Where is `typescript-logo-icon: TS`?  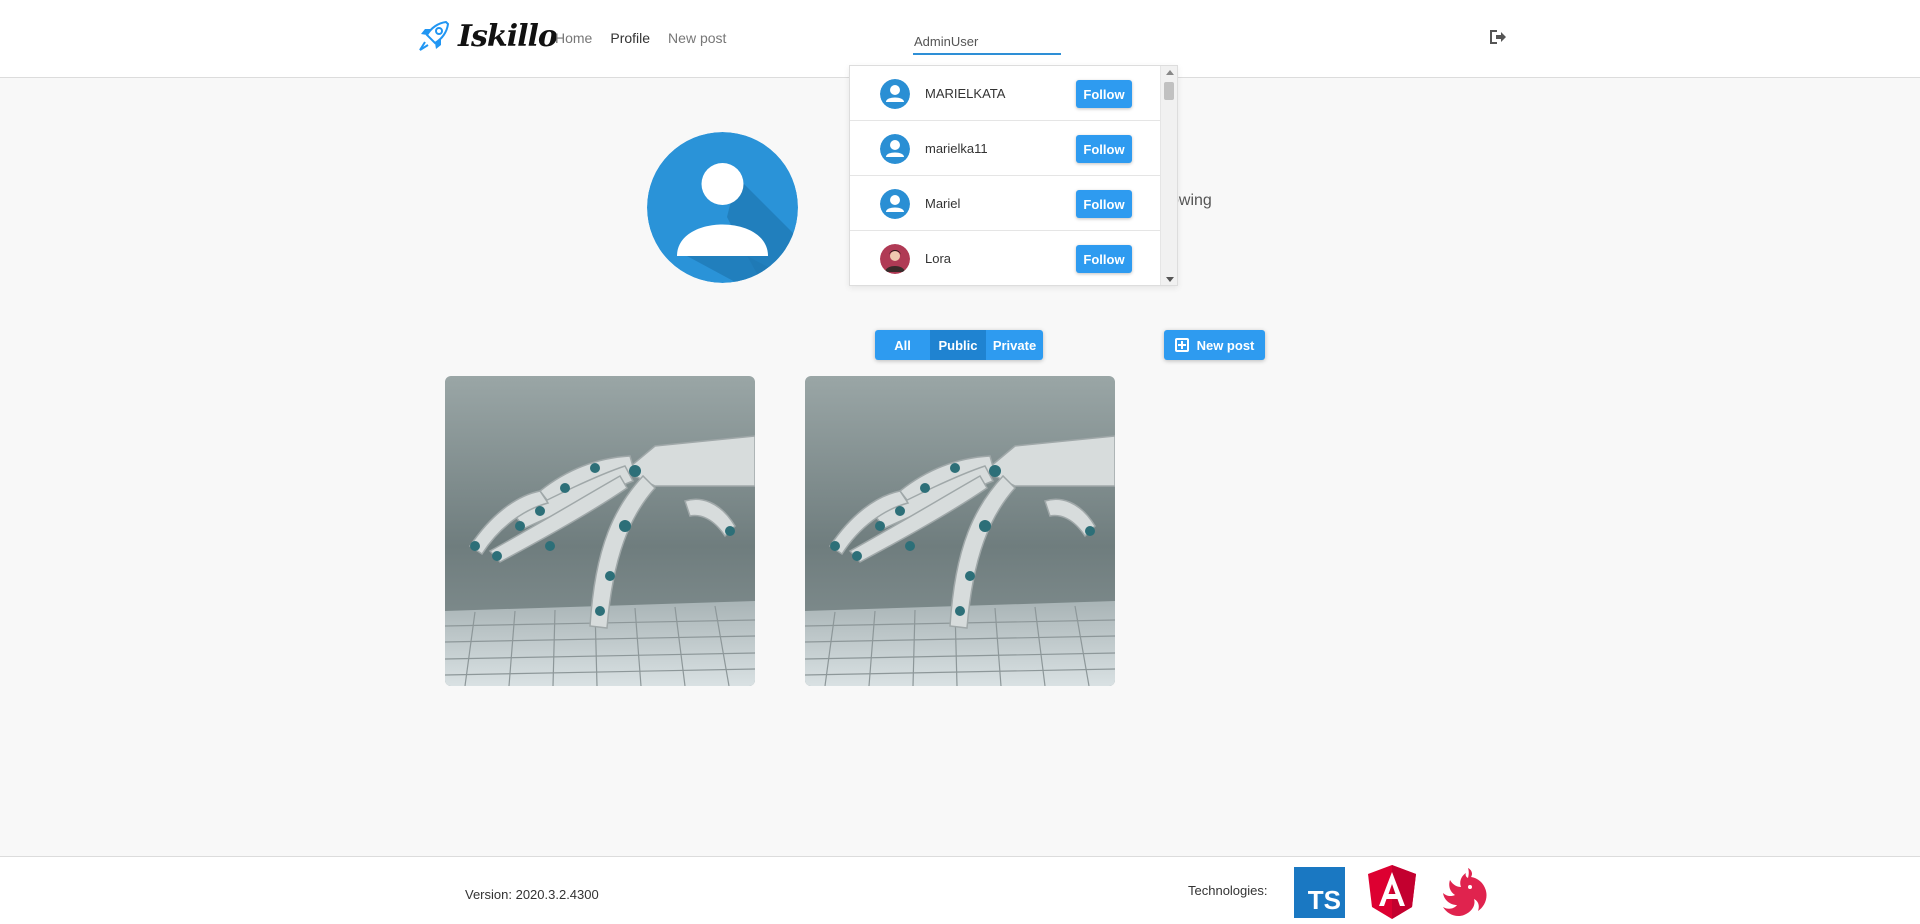
typescript-logo-icon: TS is located at coordinates (1319, 892).